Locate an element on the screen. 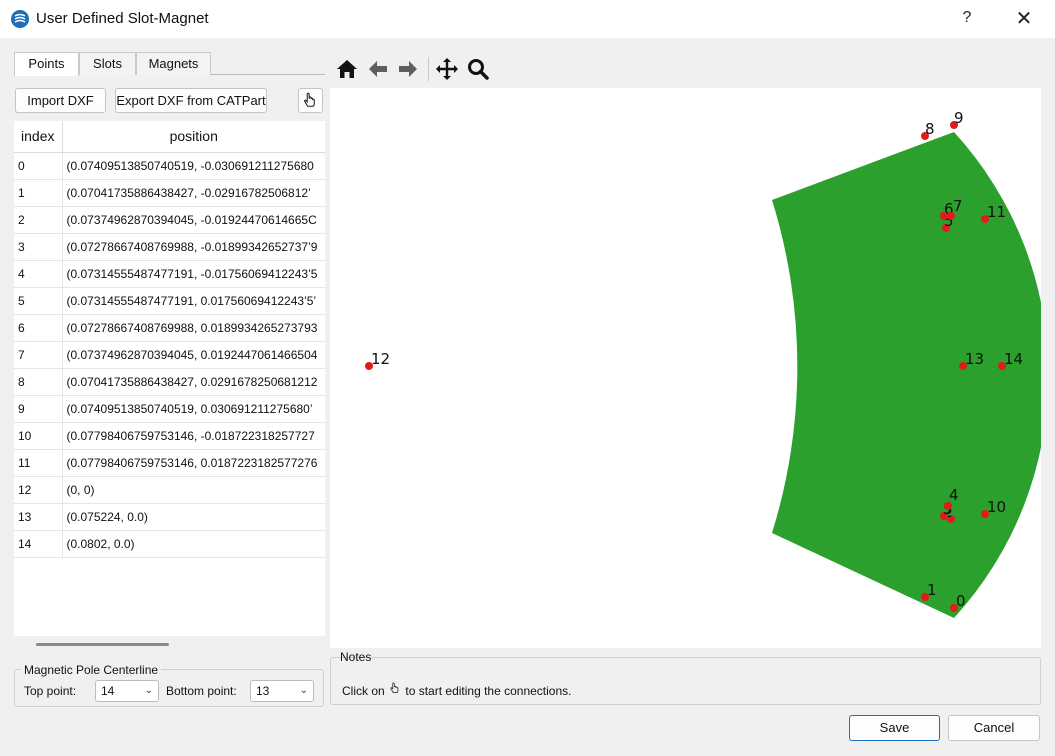 This screenshot has height=756, width=1055. point-label: 11 is located at coordinates (996, 212).